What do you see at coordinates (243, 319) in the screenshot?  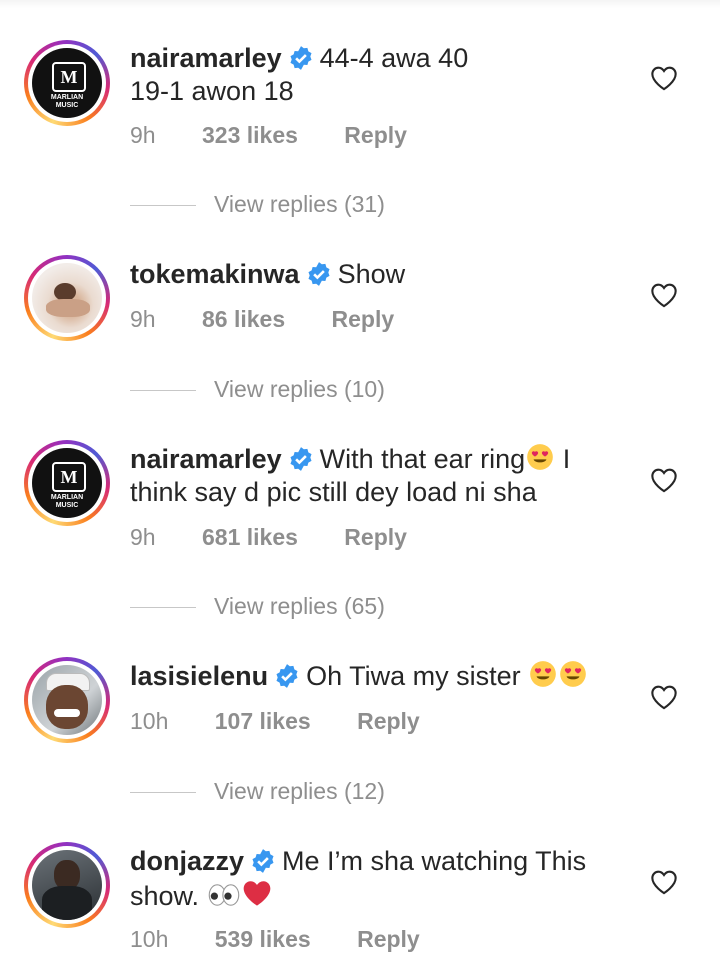 I see `likes-count: 86 likes` at bounding box center [243, 319].